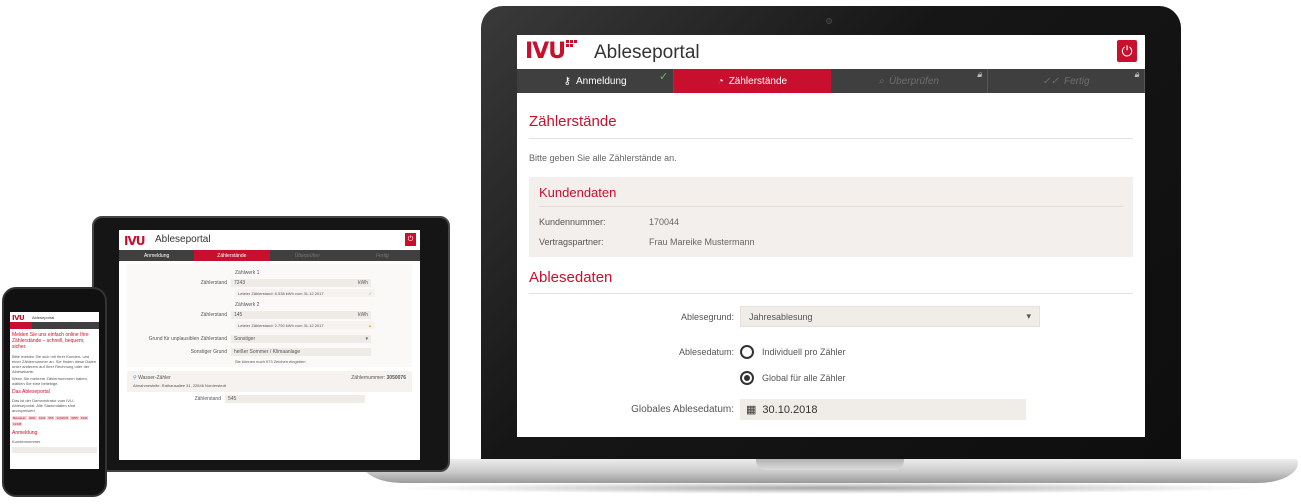 Image resolution: width=1301 pixels, height=504 pixels. What do you see at coordinates (156, 255) in the screenshot?
I see `tablet-step-anmeldung: Anmeldung` at bounding box center [156, 255].